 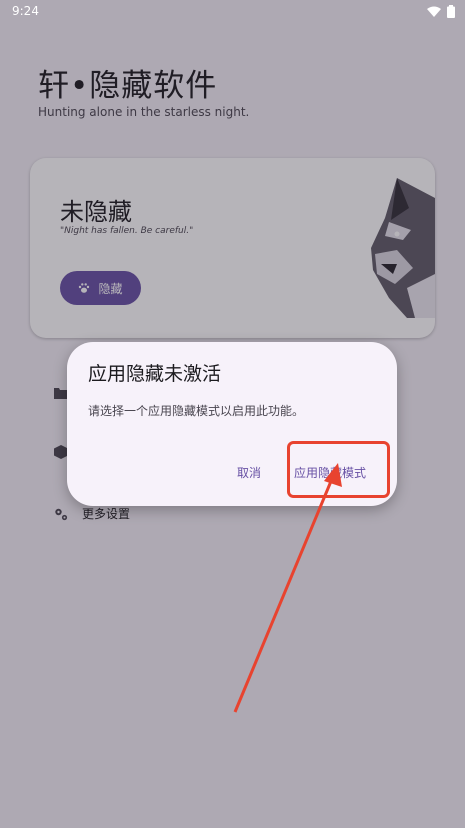 What do you see at coordinates (249, 472) in the screenshot?
I see `cancel-button: 取消` at bounding box center [249, 472].